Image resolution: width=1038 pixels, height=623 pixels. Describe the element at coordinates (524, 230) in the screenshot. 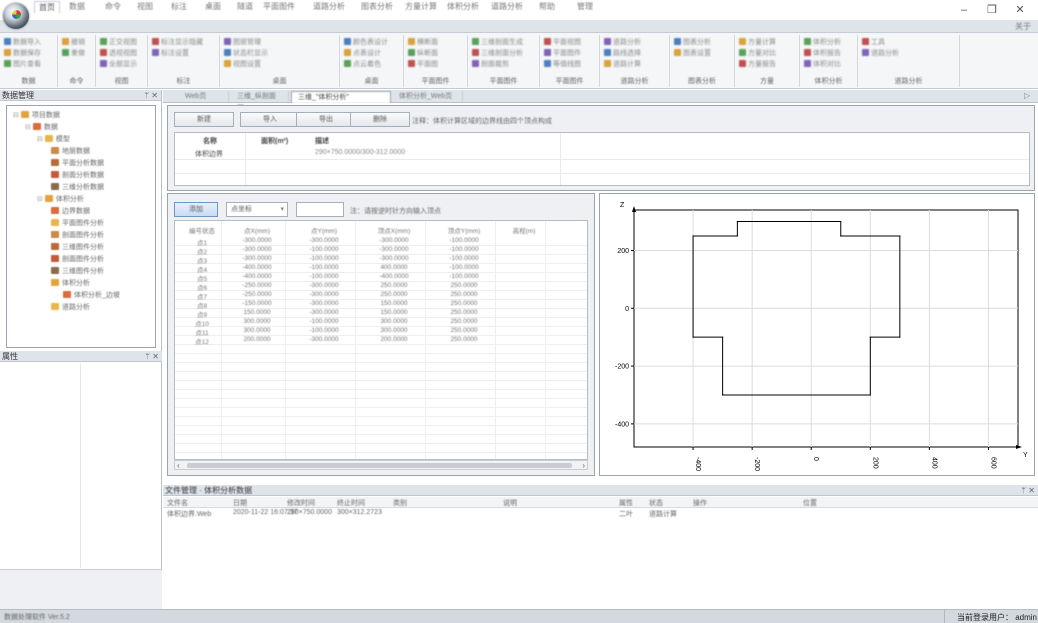

I see `grid-header: 高程(m)` at that location.